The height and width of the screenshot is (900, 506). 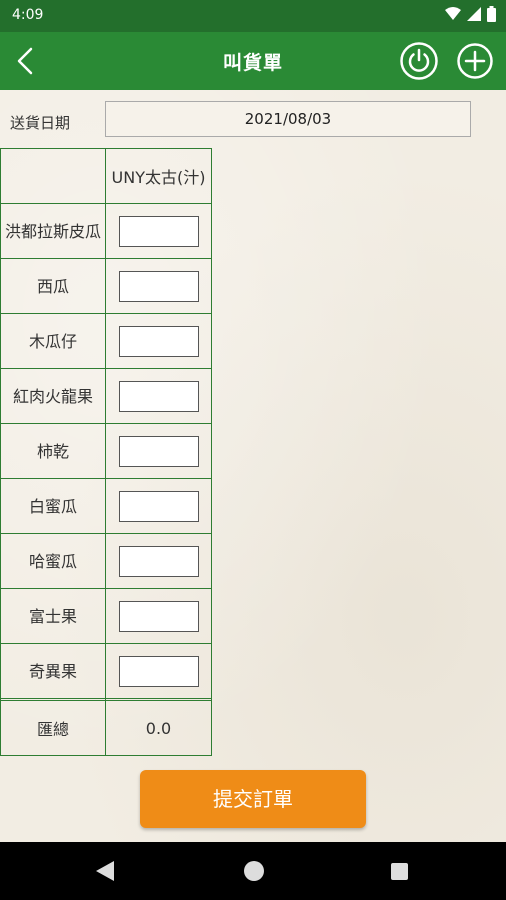 I want to click on table-row: 白蜜瓜, so click(x=106, y=506).